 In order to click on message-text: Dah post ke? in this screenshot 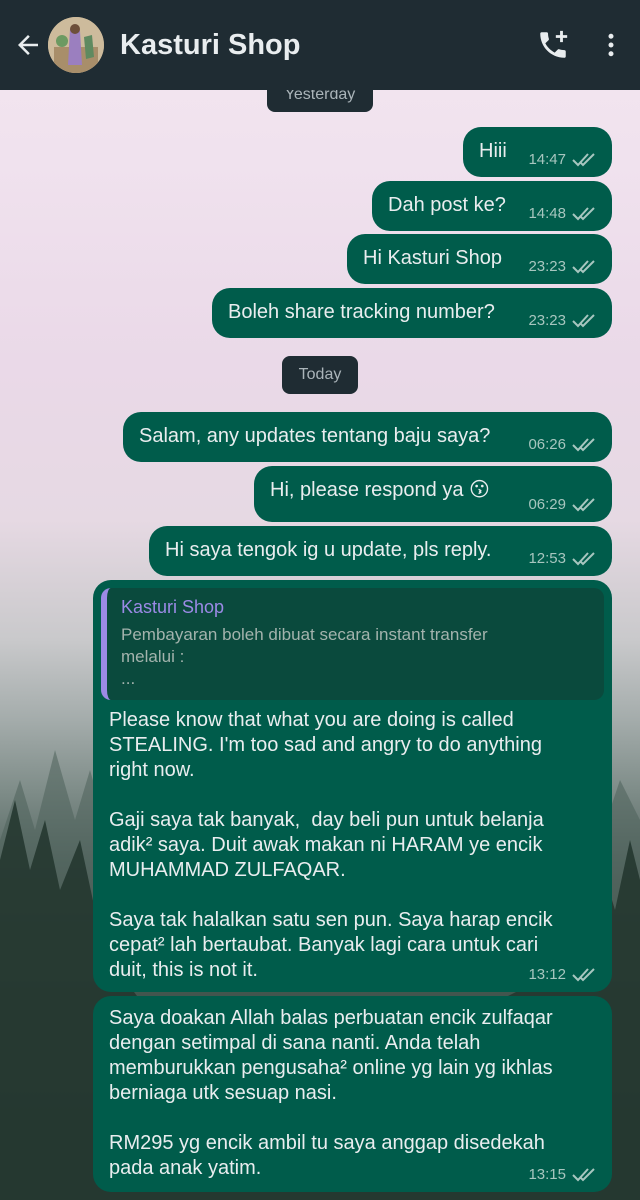, I will do `click(447, 205)`.